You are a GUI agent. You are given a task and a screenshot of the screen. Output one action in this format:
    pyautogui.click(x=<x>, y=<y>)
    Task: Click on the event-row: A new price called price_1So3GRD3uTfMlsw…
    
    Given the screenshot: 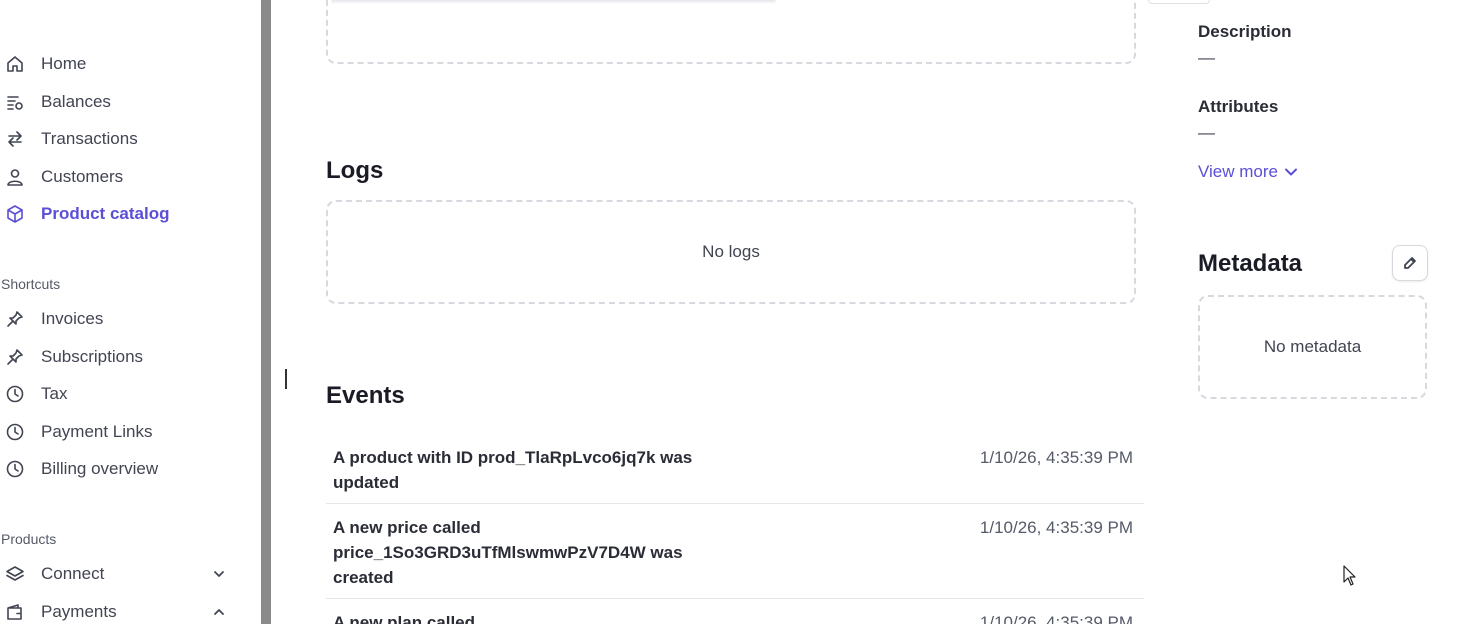 What is the action you would take?
    pyautogui.click(x=735, y=557)
    